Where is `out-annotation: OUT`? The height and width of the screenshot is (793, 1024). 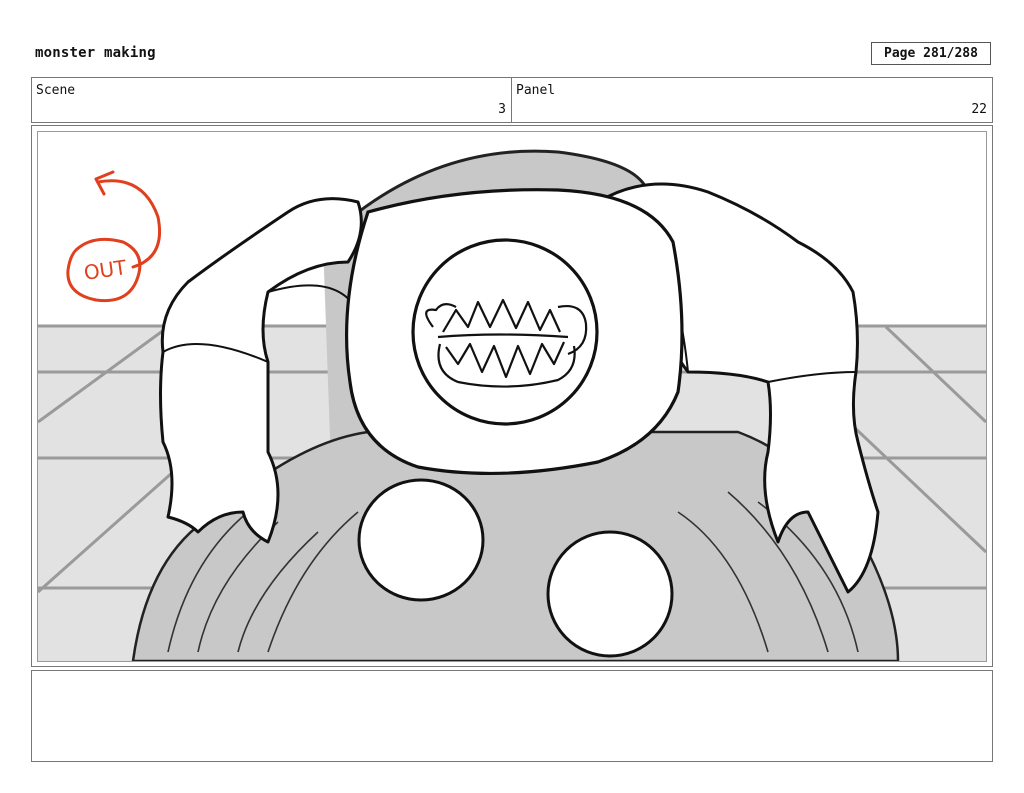
out-annotation: OUT is located at coordinates (114, 236).